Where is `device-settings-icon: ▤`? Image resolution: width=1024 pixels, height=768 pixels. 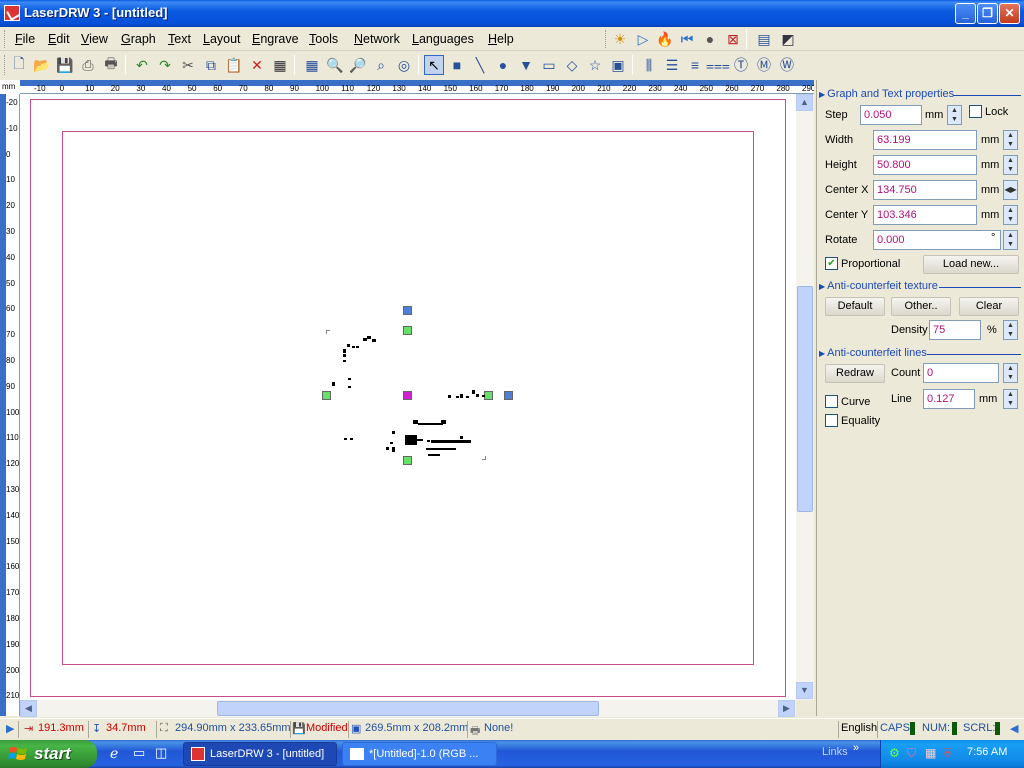 device-settings-icon: ▤ is located at coordinates (764, 39).